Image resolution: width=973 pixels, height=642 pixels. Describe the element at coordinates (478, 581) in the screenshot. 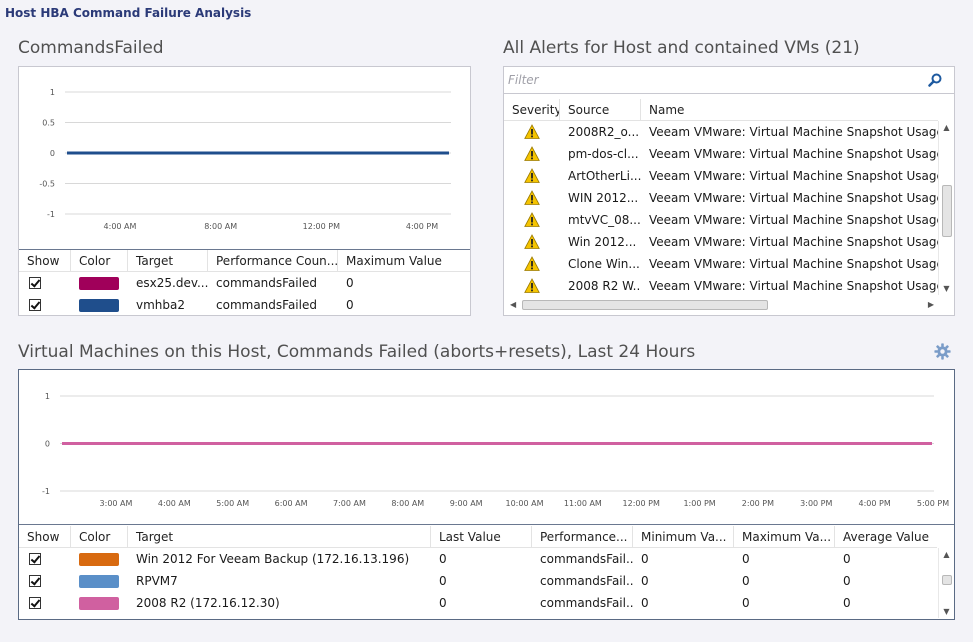

I see `table-row: RPVM7 0 commandsFail... 0 0 0` at that location.